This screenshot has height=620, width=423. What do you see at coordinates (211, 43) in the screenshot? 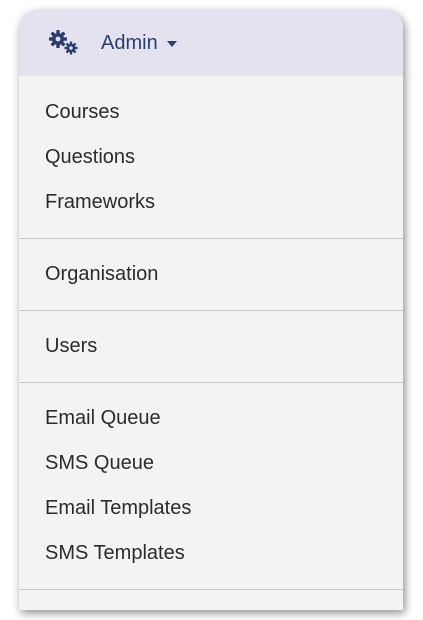
I see `admin-menu-toggle: Admin` at bounding box center [211, 43].